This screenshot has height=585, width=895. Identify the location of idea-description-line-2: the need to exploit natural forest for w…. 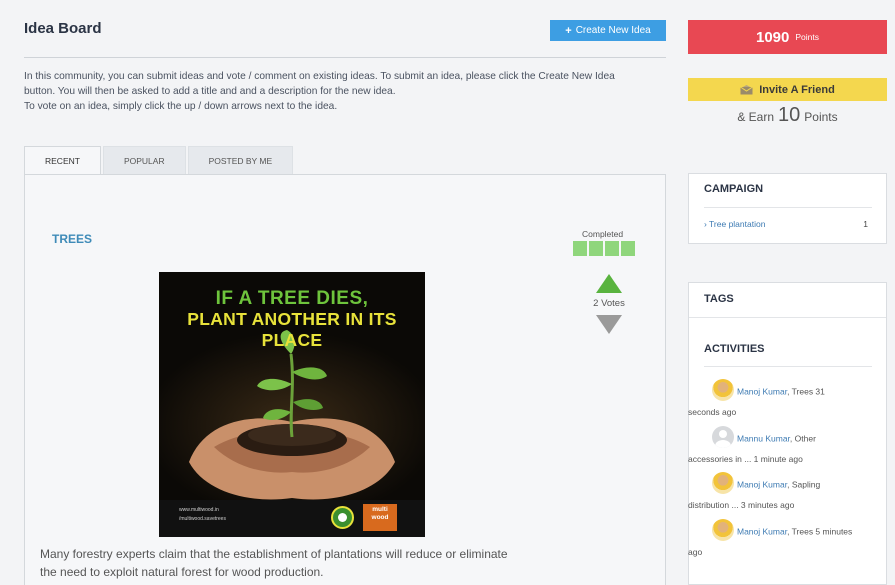
(182, 572).